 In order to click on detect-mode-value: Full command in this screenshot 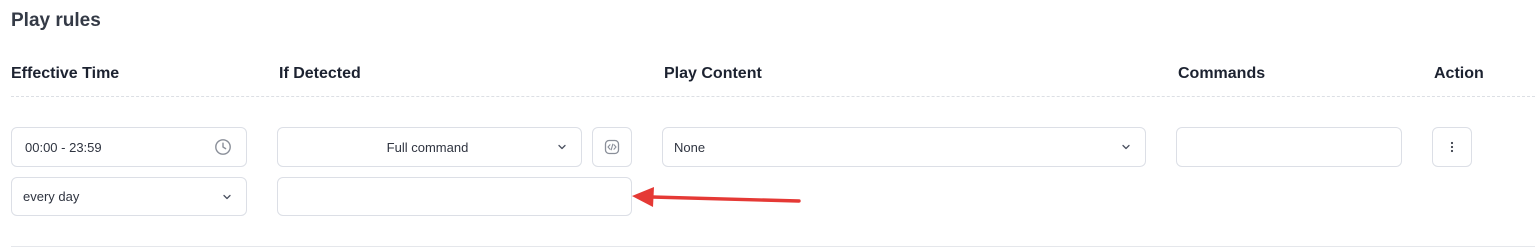, I will do `click(427, 147)`.